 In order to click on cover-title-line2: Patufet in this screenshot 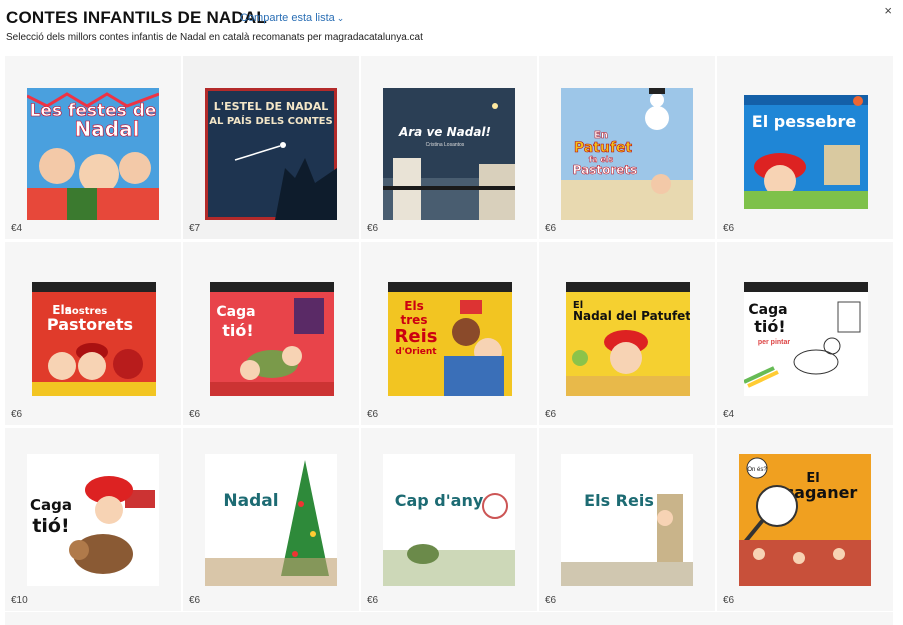, I will do `click(603, 148)`.